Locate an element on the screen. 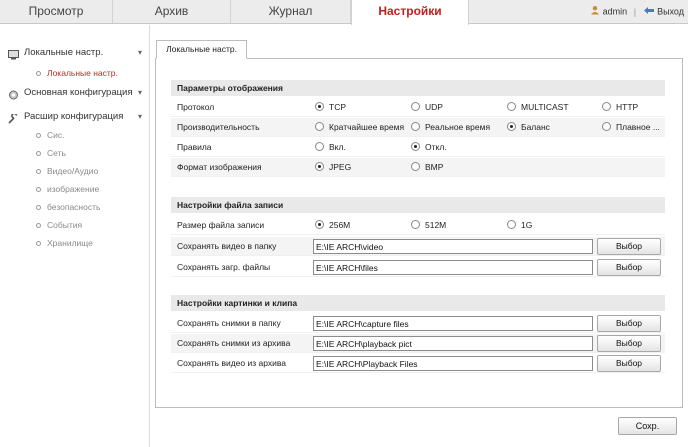  sidebar-section-advanced: Расшир конфигурация ▾ is located at coordinates (75, 117).